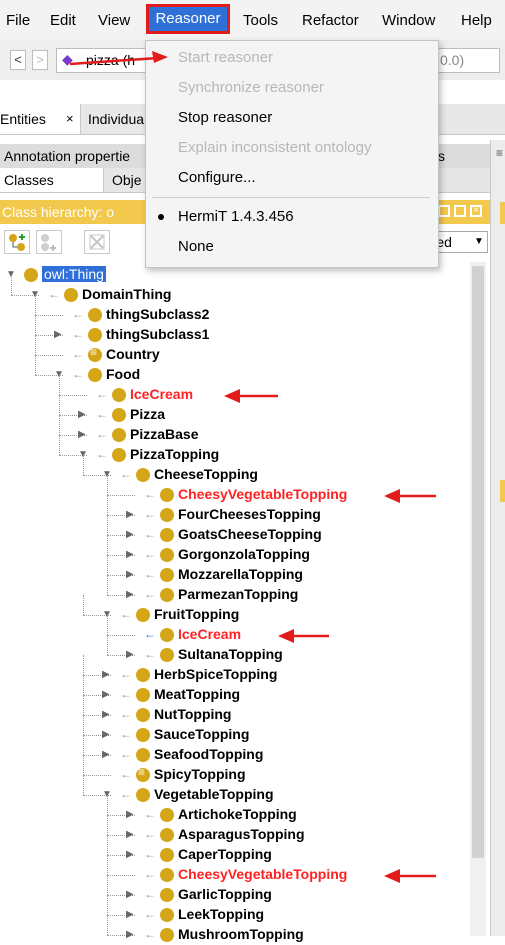  I want to click on red-arrow-to-start-reasoner, so click(118, 58).